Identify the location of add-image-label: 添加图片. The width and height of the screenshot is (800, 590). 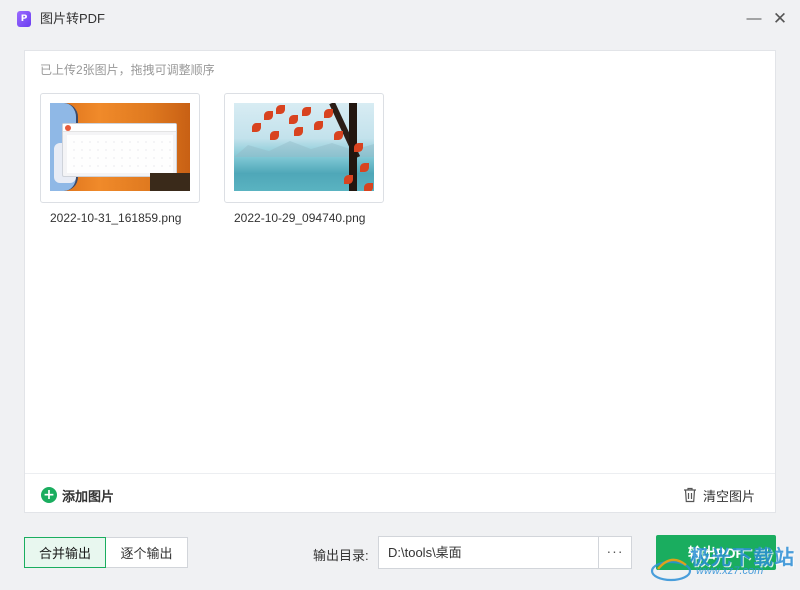
(88, 496).